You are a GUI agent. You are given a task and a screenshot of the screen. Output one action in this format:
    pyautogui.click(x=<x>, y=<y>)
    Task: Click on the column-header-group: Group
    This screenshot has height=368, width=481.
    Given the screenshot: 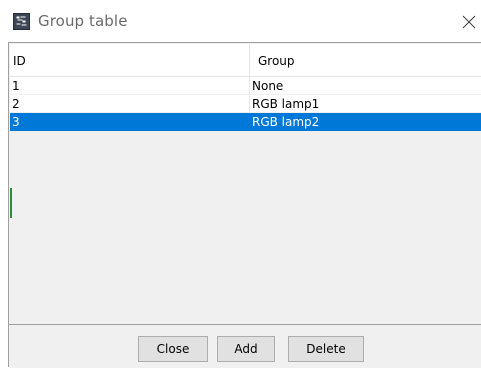 What is the action you would take?
    pyautogui.click(x=365, y=60)
    